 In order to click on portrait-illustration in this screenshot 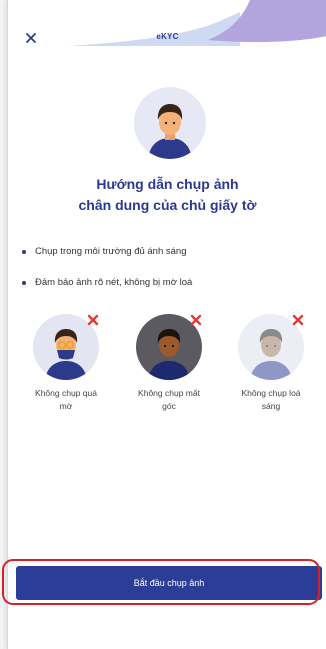, I will do `click(170, 123)`.